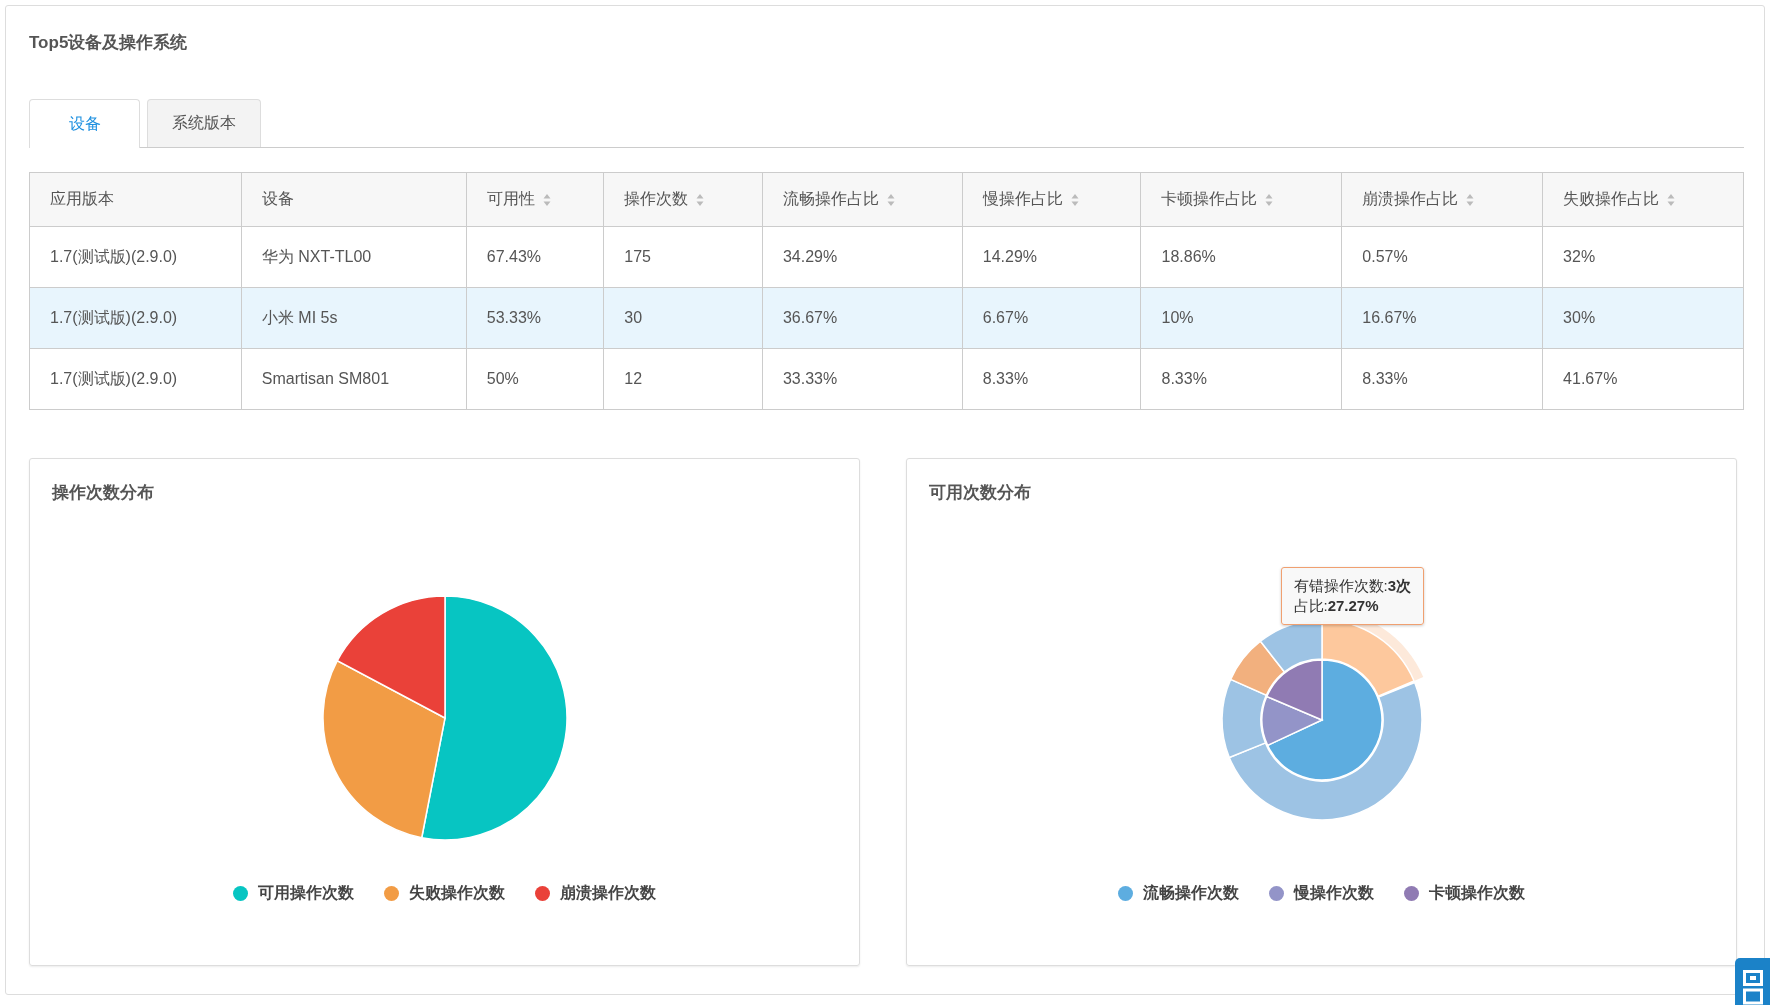 The height and width of the screenshot is (1005, 1770). I want to click on legend-label: 流畅操作次数, so click(1191, 893).